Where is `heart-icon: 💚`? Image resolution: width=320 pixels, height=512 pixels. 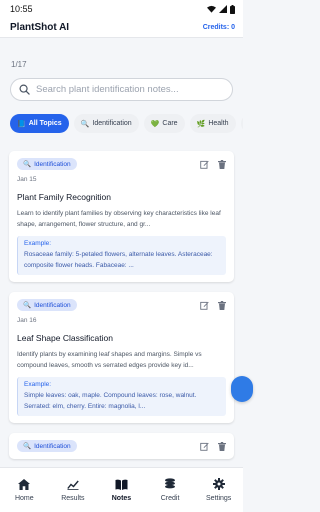 heart-icon: 💚 is located at coordinates (155, 124).